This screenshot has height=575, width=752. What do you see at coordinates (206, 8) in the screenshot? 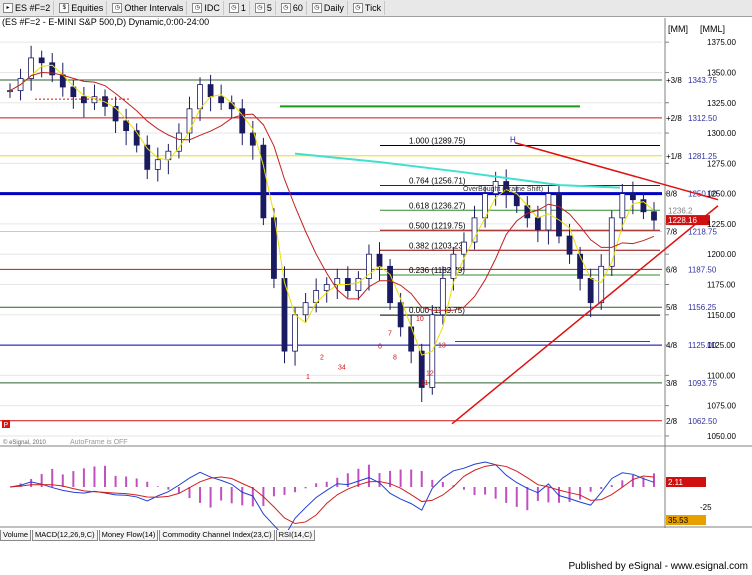
I see `idc-button: ◷ IDC` at bounding box center [206, 8].